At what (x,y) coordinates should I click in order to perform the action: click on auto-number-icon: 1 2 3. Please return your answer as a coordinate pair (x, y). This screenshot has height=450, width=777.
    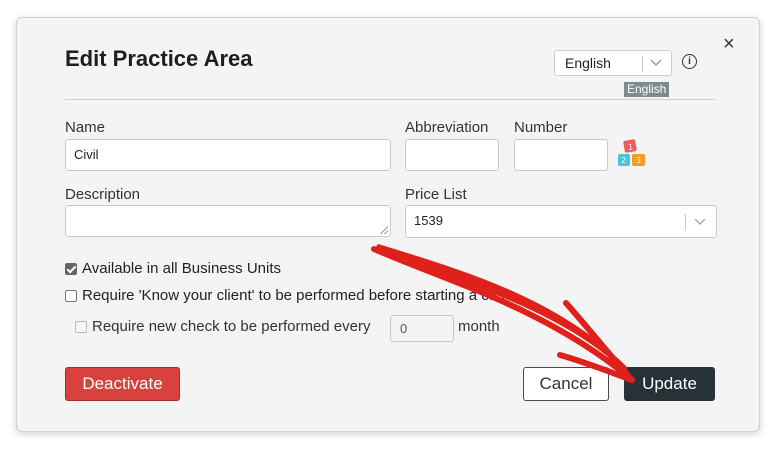
    Looking at the image, I should click on (632, 155).